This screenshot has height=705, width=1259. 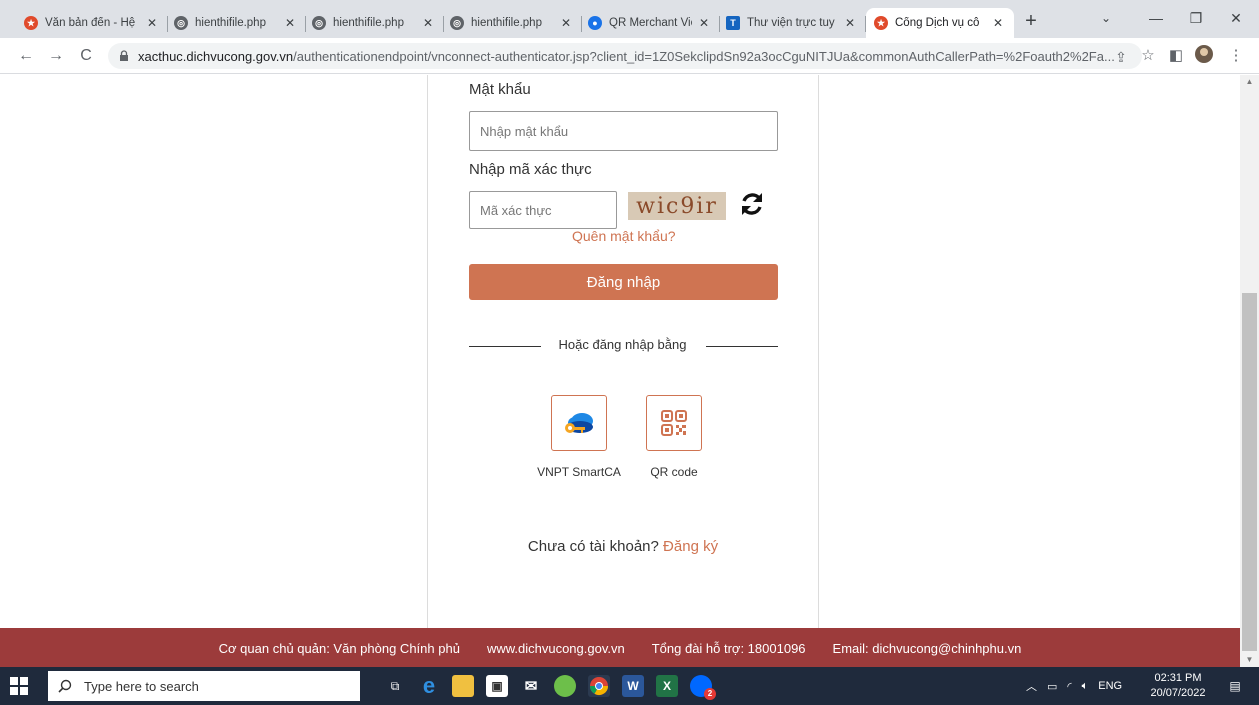 What do you see at coordinates (56, 56) in the screenshot?
I see `forward-arrow-icon: →` at bounding box center [56, 56].